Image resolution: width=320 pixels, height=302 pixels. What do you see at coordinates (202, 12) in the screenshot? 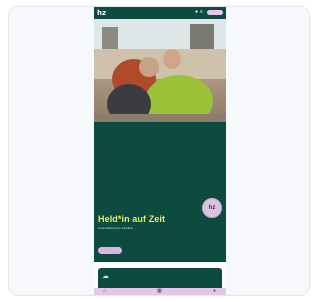
I see `menu-icon: ≡` at bounding box center [202, 12].